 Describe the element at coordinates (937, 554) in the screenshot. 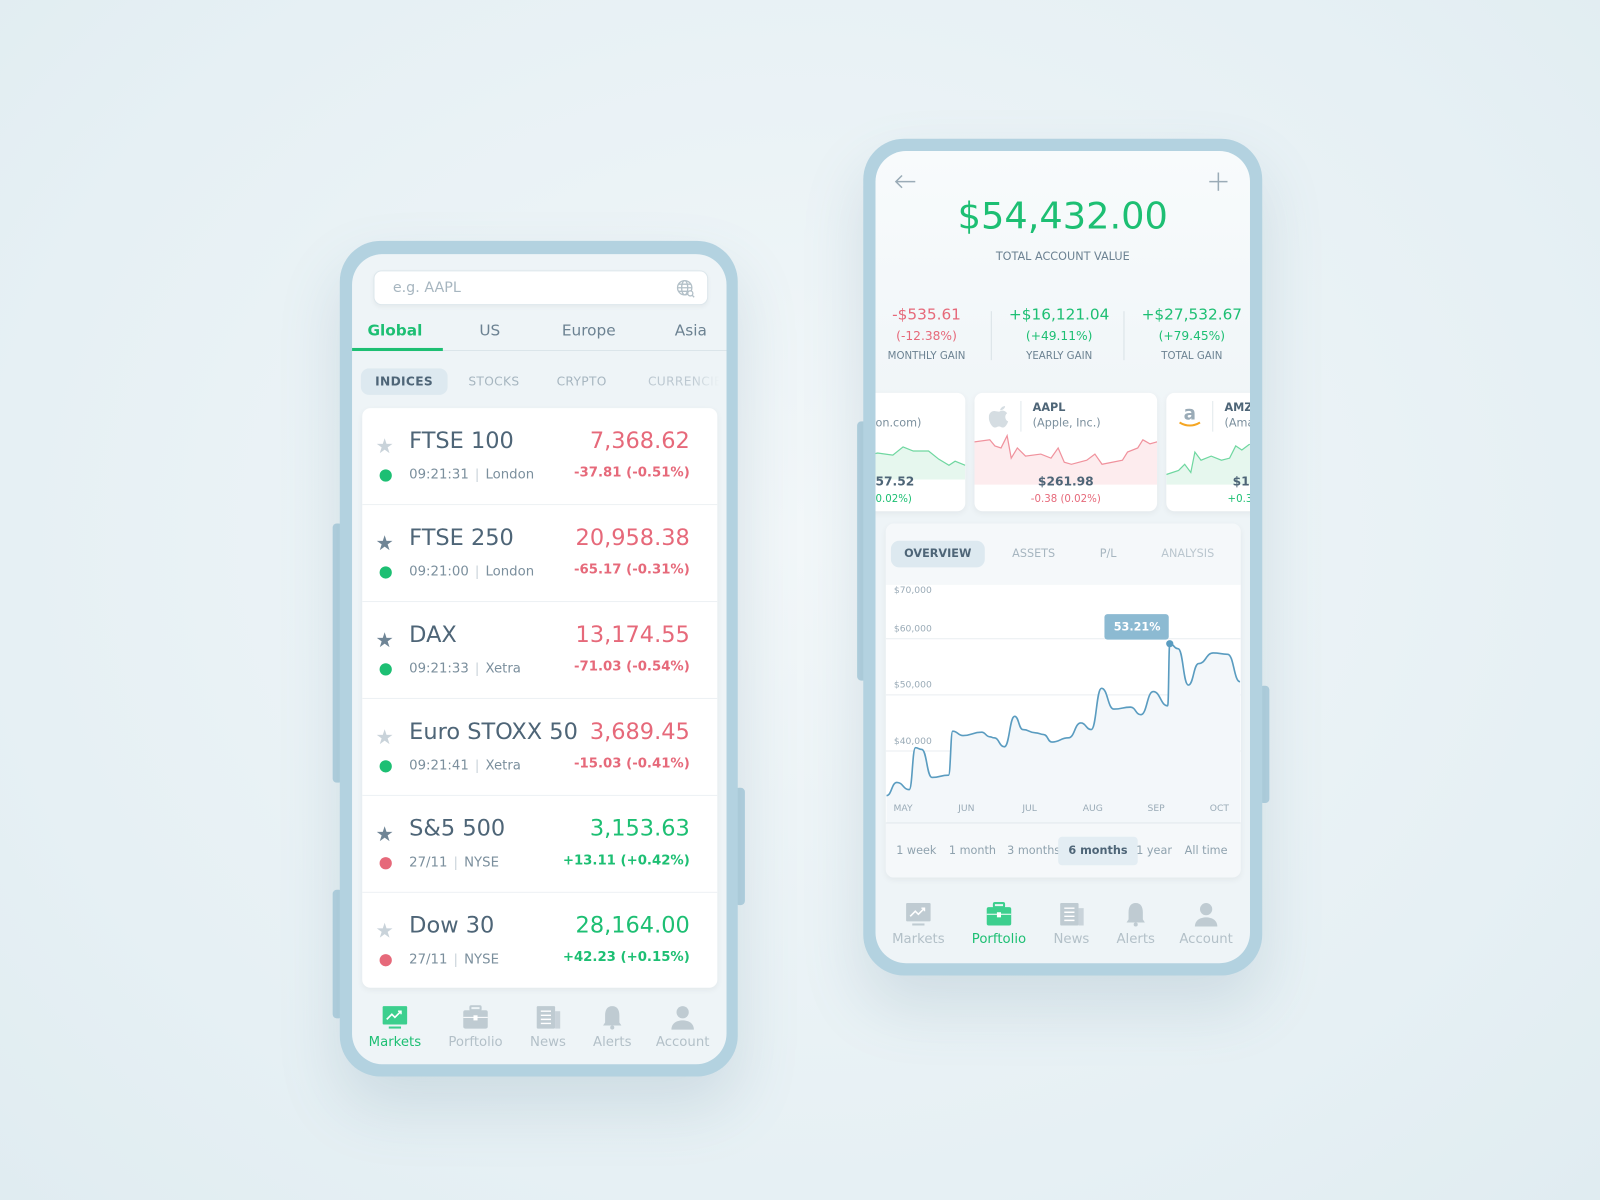

I see `tab-overview: OVERVIEW` at that location.